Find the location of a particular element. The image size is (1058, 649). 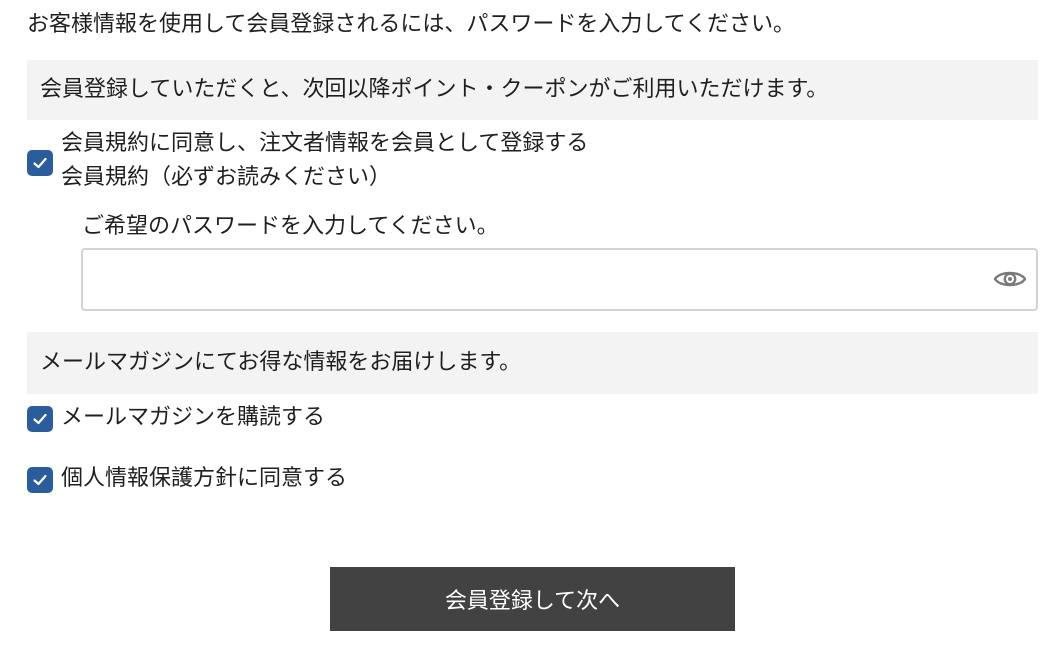

mail-magazine-banner: メールマガジンにてお得な情報をお届けします。 is located at coordinates (532, 363).